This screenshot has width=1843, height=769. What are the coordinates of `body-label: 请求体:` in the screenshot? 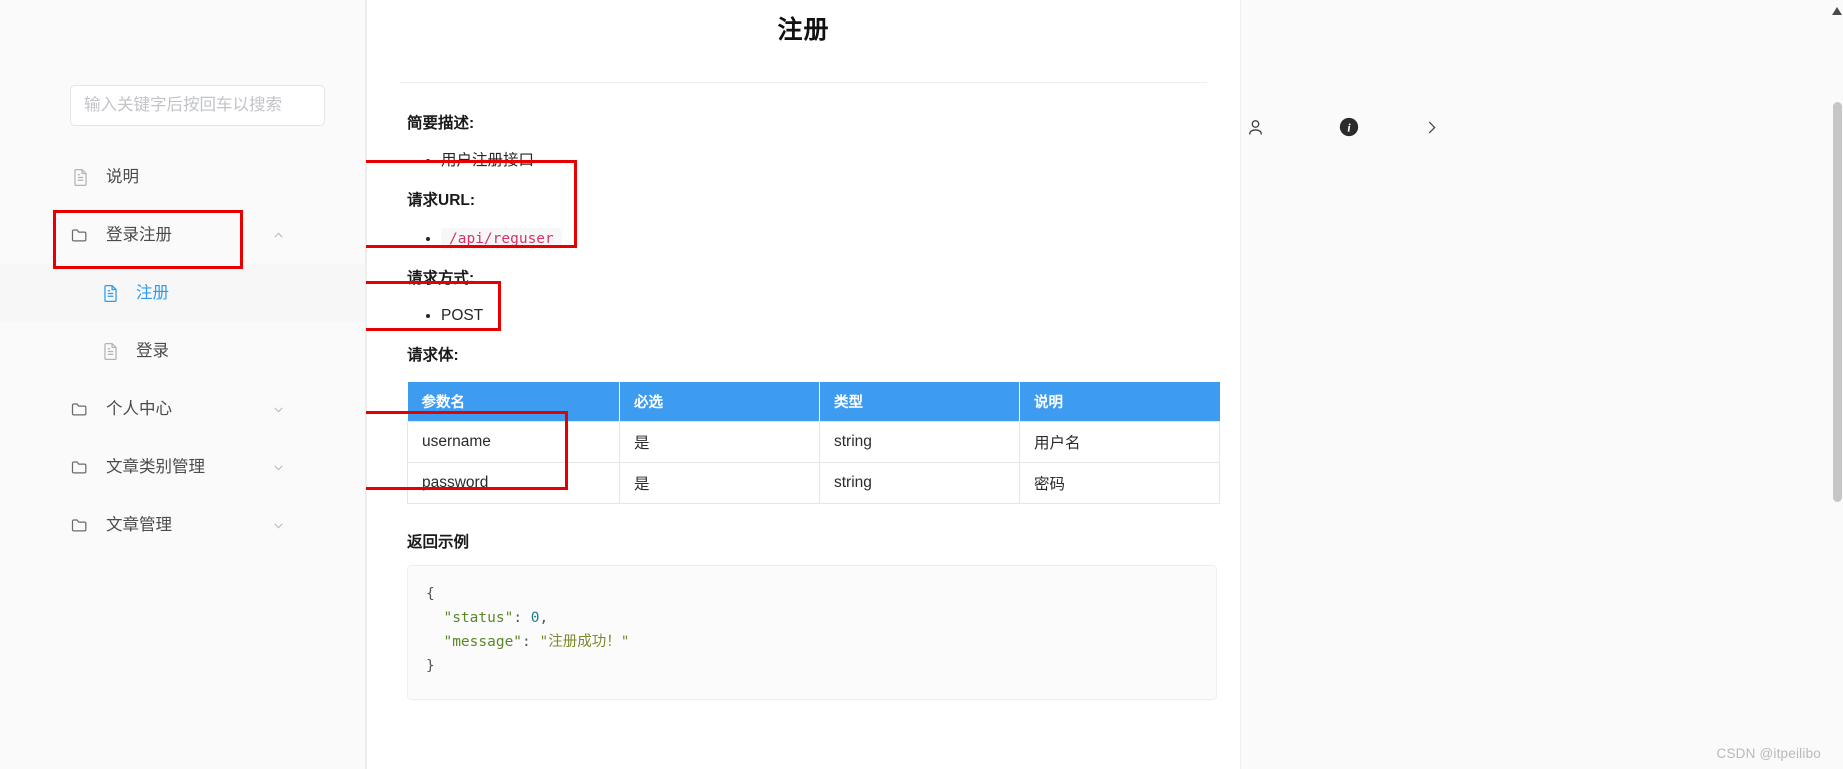 It's located at (433, 355).